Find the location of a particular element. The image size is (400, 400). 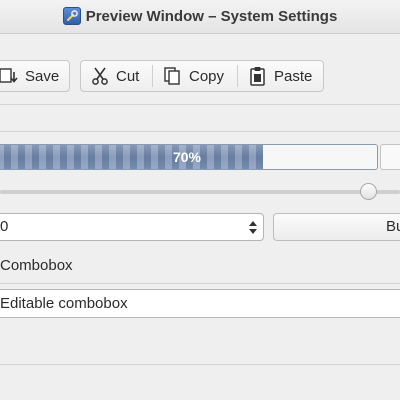

push-button-label: Bu is located at coordinates (393, 226).